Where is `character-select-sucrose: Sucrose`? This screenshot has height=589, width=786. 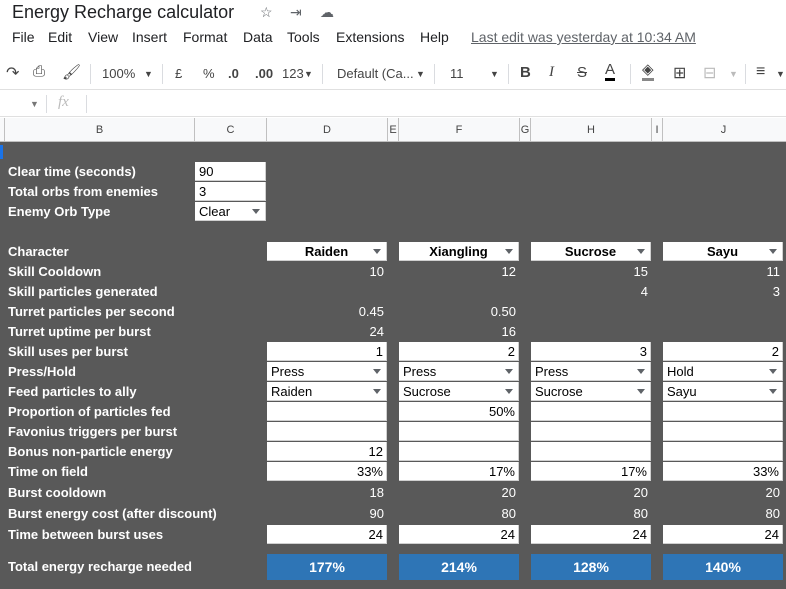
character-select-sucrose: Sucrose is located at coordinates (591, 251).